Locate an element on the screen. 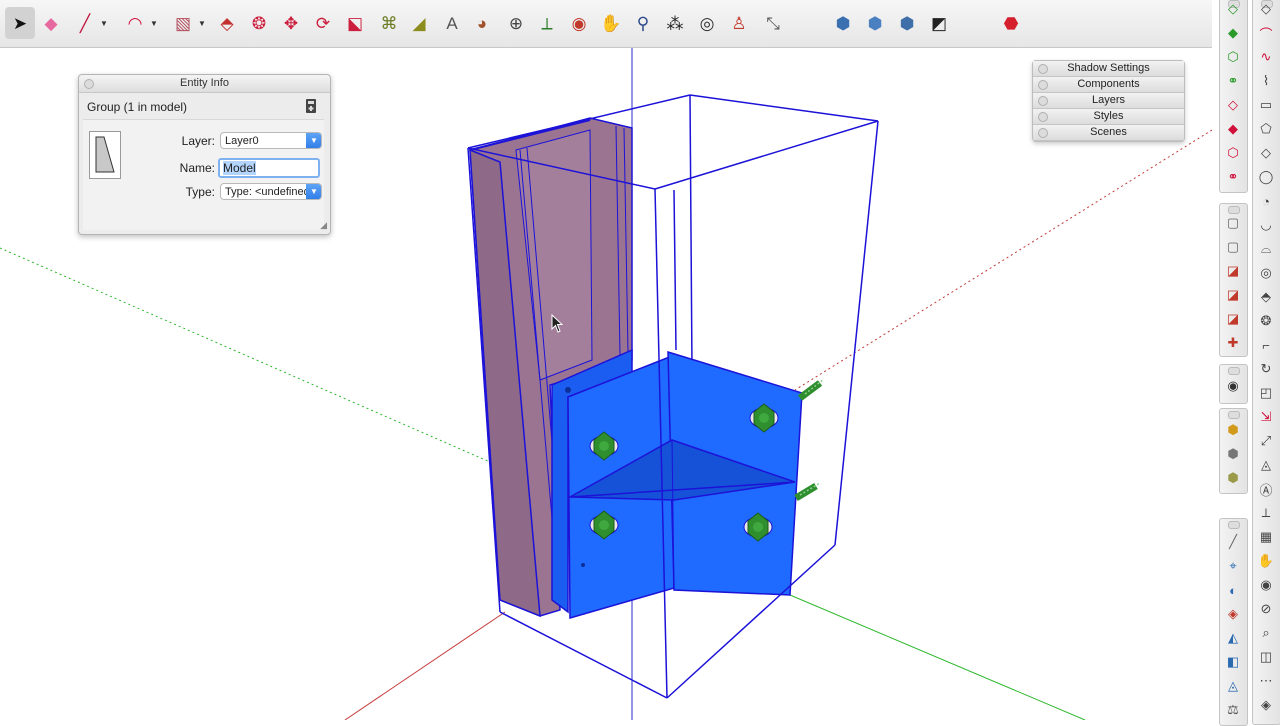  section-plane-icon: ◈ is located at coordinates (1266, 705).